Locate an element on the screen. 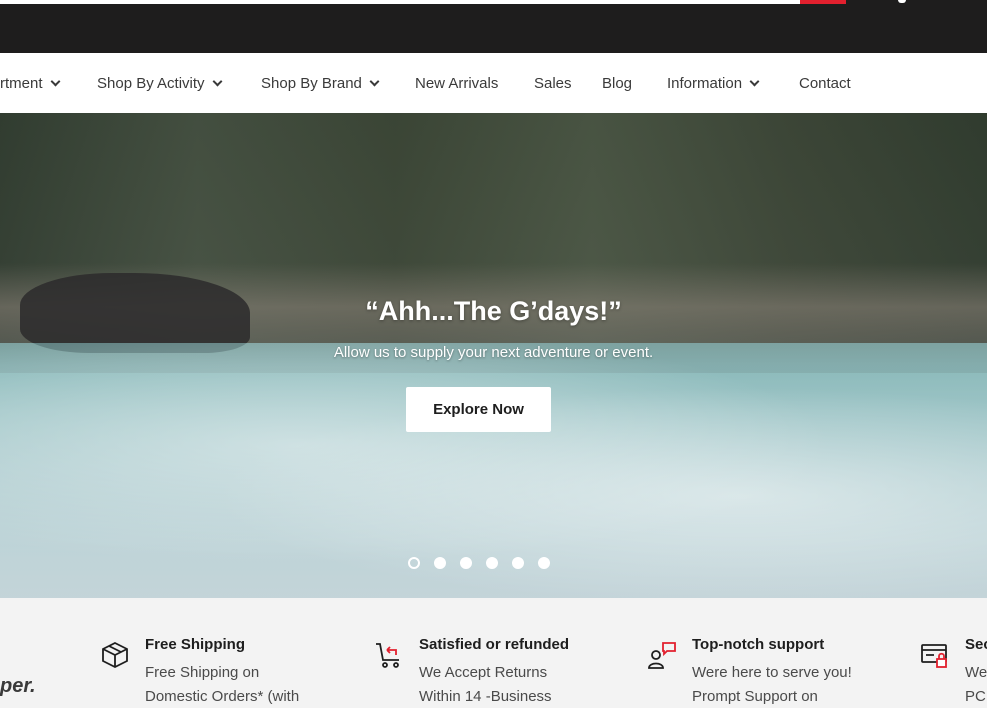  nav-item-information: Information is located at coordinates (713, 83).